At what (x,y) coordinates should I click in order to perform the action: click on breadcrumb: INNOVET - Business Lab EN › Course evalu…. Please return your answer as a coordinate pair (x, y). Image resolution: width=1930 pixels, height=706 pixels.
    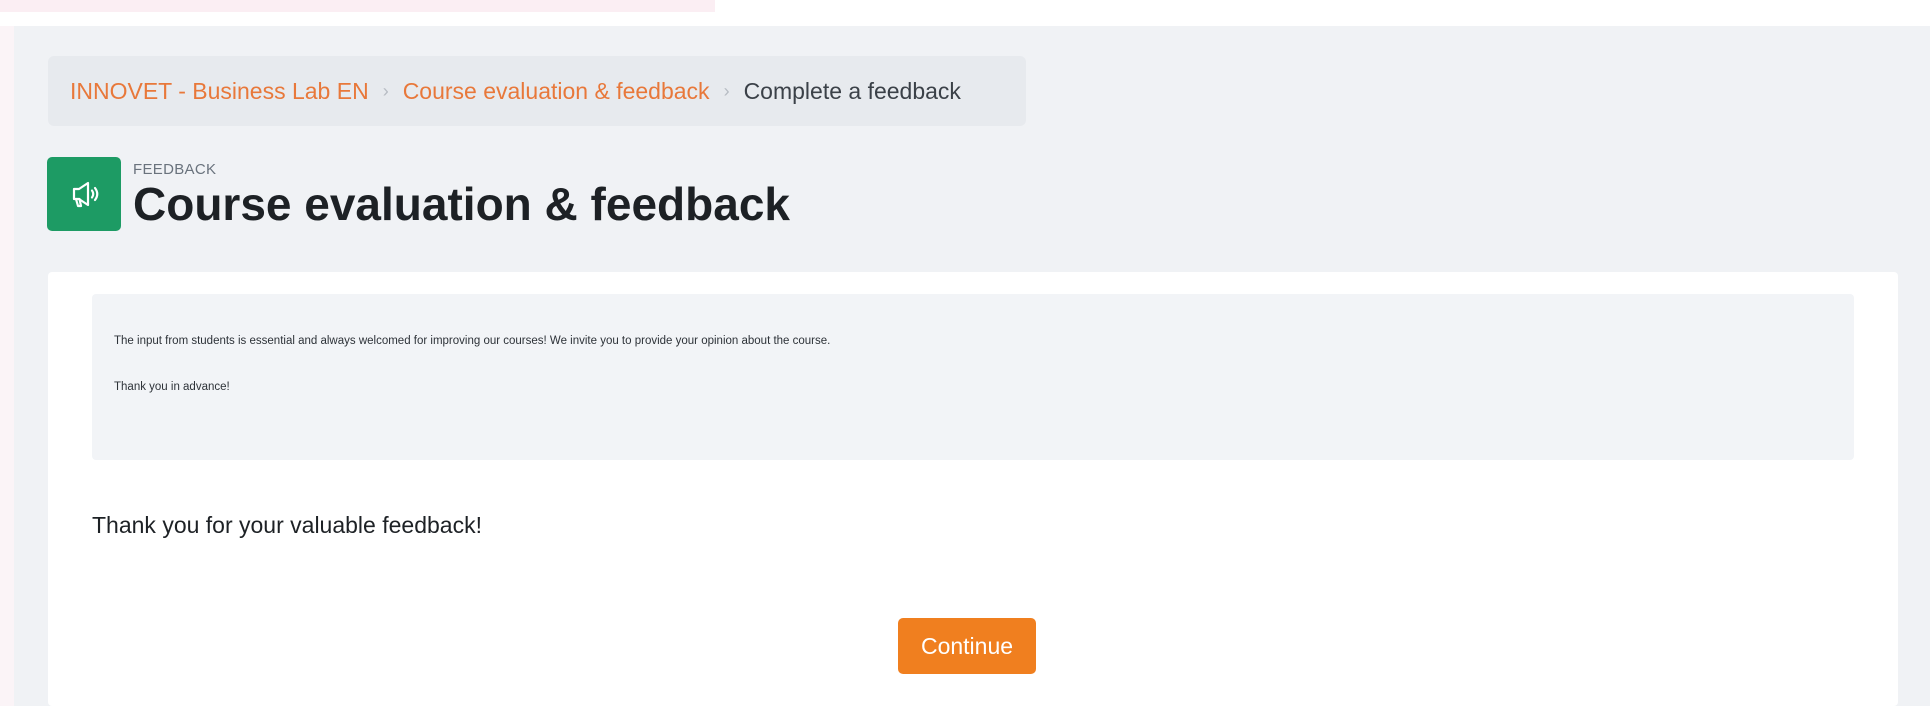
    Looking at the image, I should click on (537, 91).